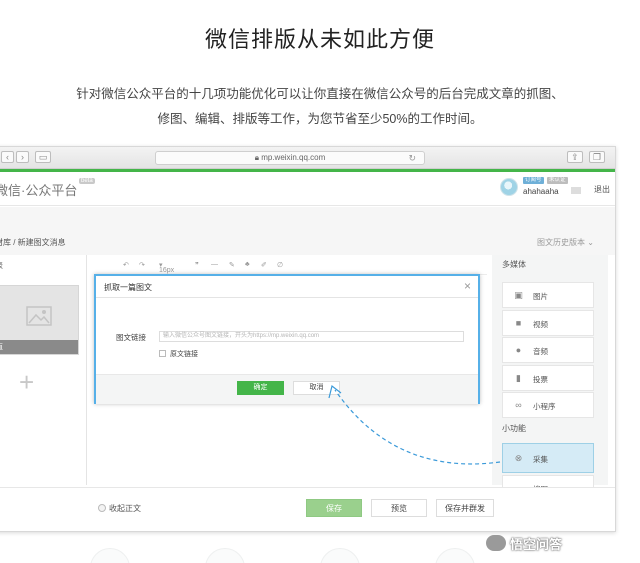 This screenshot has height=563, width=640. Describe the element at coordinates (184, 354) in the screenshot. I see `original-link-label: 原文链接` at that location.